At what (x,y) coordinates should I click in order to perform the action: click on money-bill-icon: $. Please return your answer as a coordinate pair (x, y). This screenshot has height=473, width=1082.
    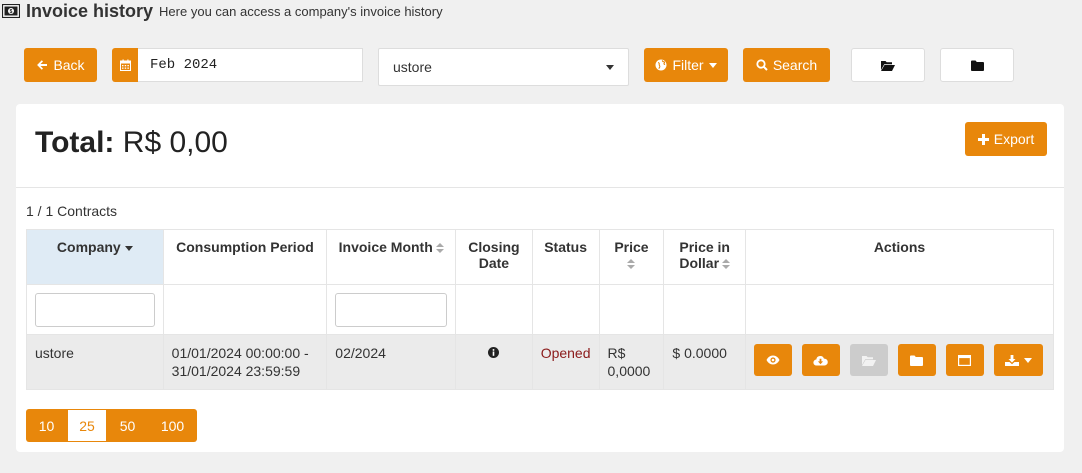
    Looking at the image, I should click on (11, 11).